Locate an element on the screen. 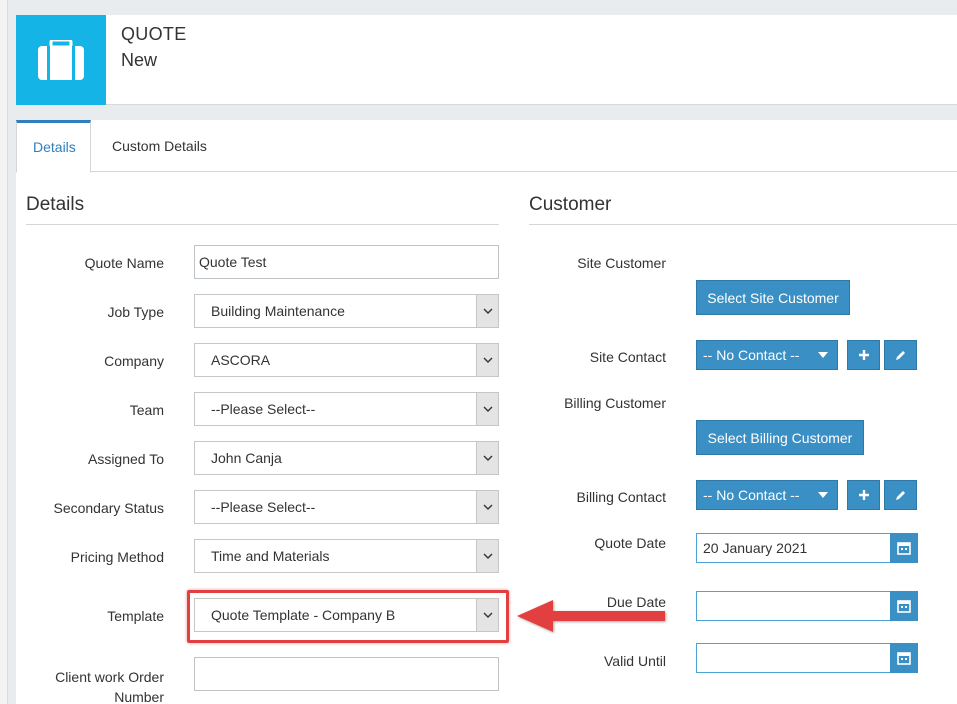 The image size is (957, 704). valid-until-calendar-button is located at coordinates (904, 658).